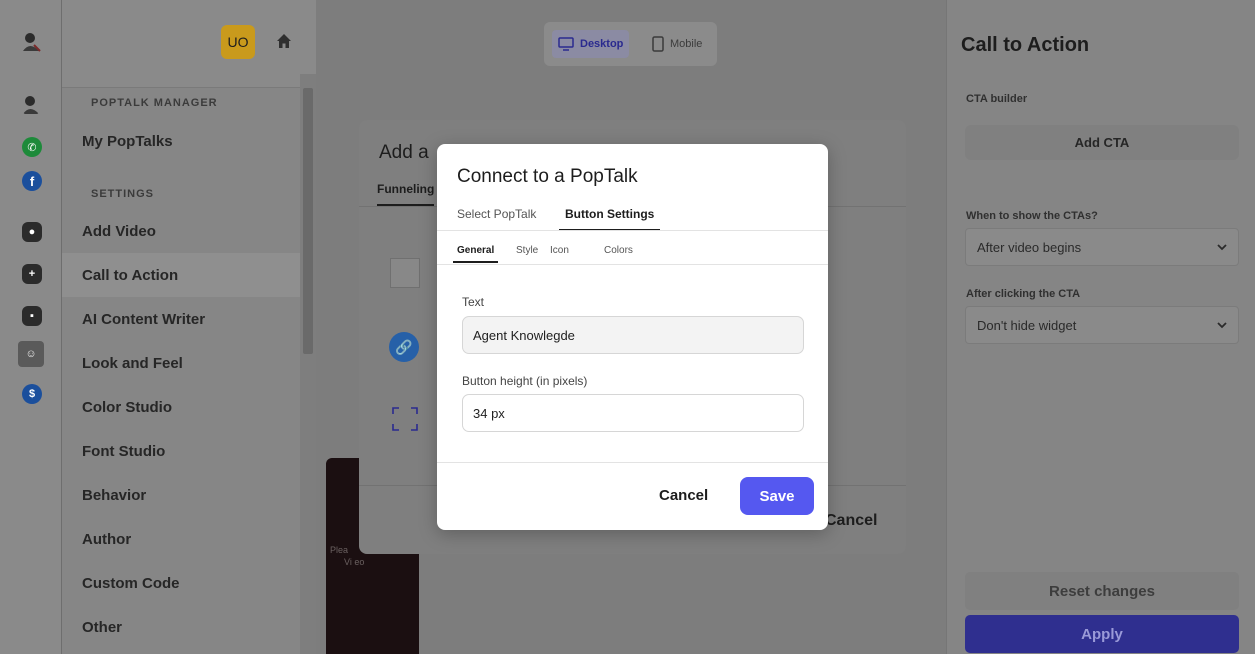  I want to click on tab-button-settings: Button Settings, so click(610, 219).